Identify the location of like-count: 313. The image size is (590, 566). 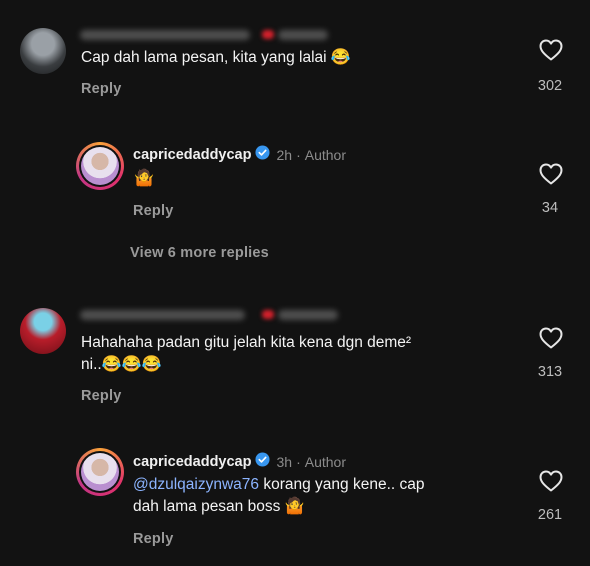
(550, 372).